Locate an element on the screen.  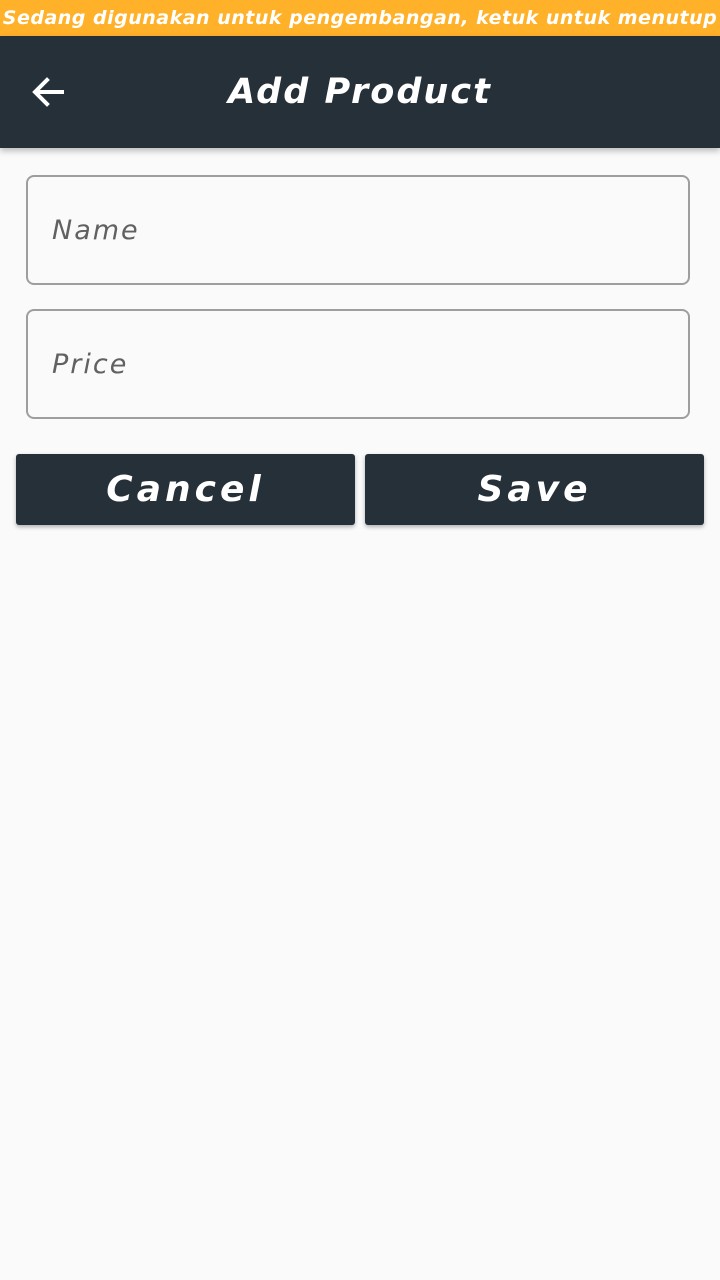
name-field is located at coordinates (358, 230).